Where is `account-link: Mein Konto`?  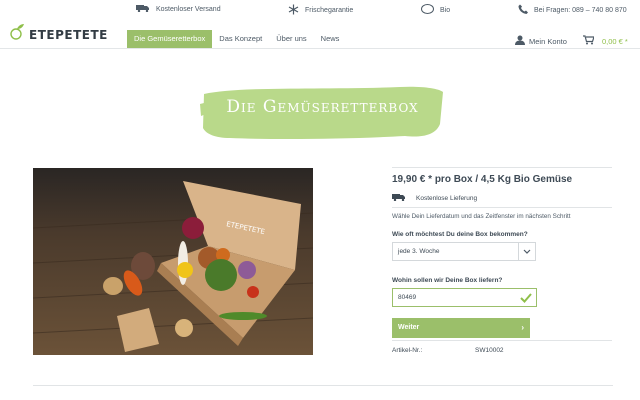
account-link: Mein Konto is located at coordinates (541, 41).